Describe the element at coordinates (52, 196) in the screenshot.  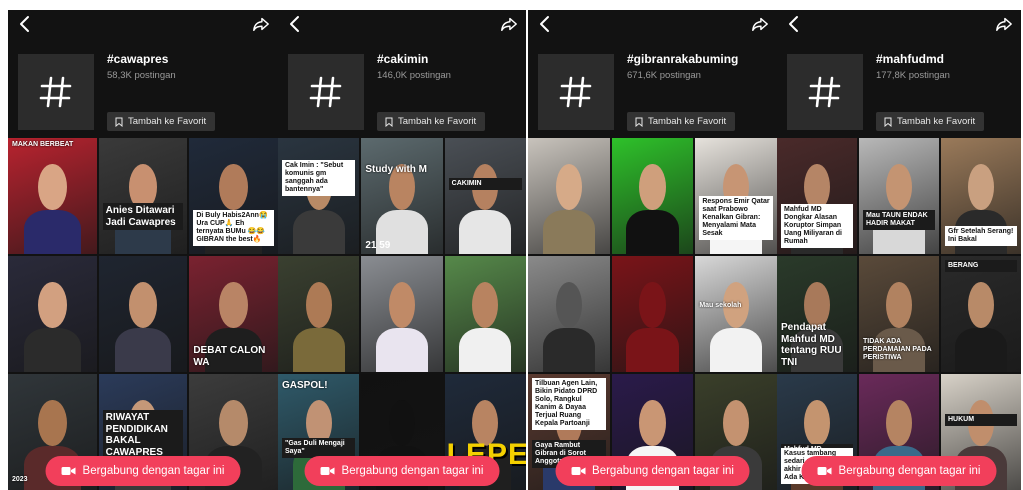
I see `video-thumbnail: MAKAN BERBEAT` at that location.